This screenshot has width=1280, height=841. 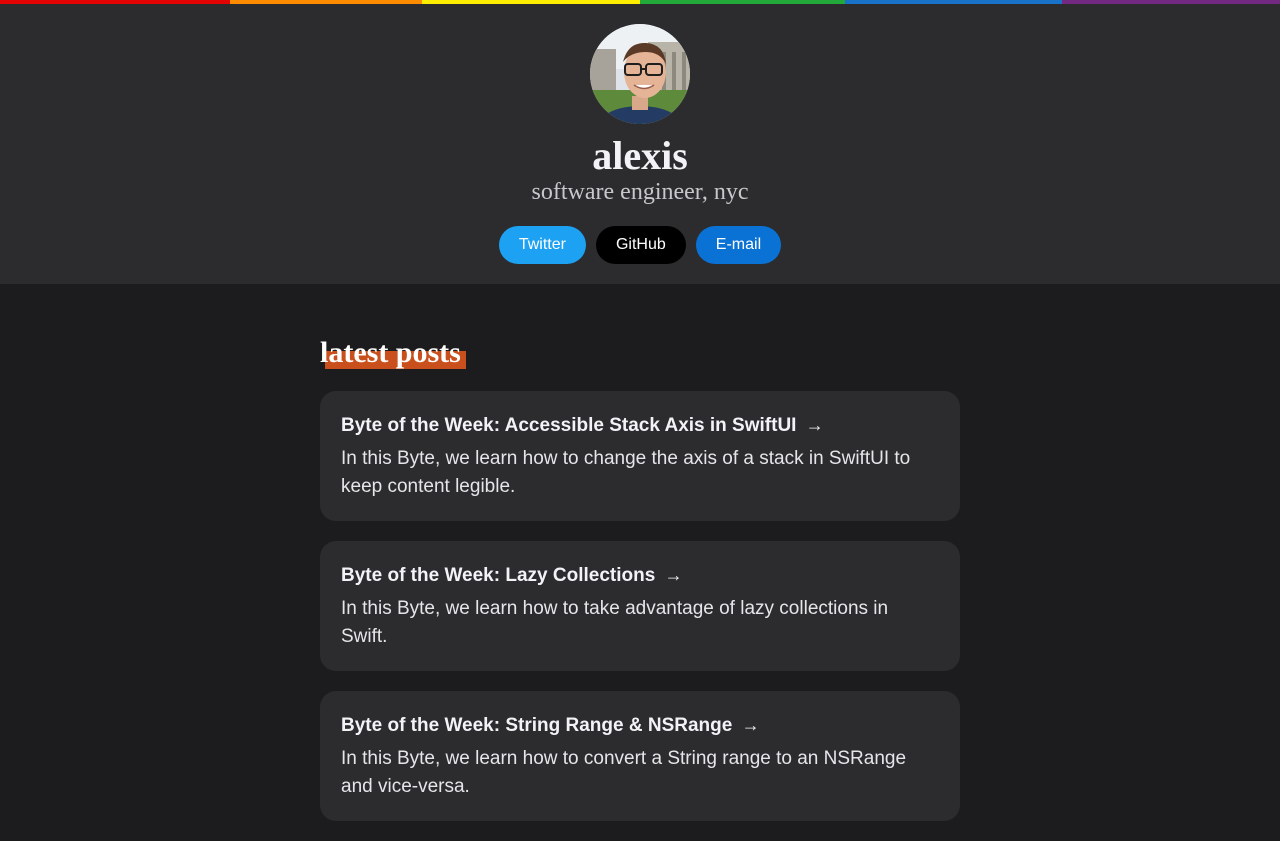 I want to click on rainbow-stripe-blue, so click(x=953, y=2).